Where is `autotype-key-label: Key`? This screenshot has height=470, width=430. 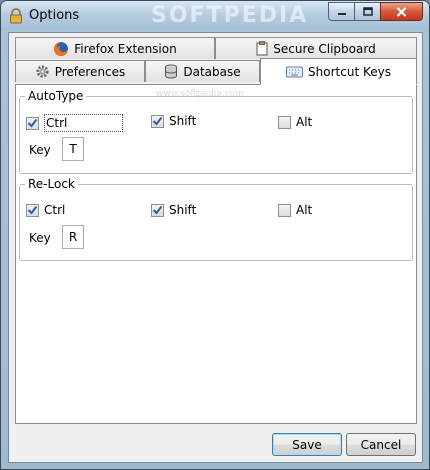 autotype-key-label: Key is located at coordinates (40, 150).